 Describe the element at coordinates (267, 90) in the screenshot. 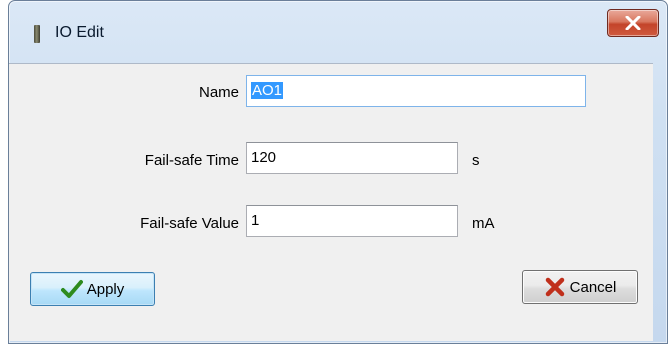

I see `name-input-value: AO1` at that location.